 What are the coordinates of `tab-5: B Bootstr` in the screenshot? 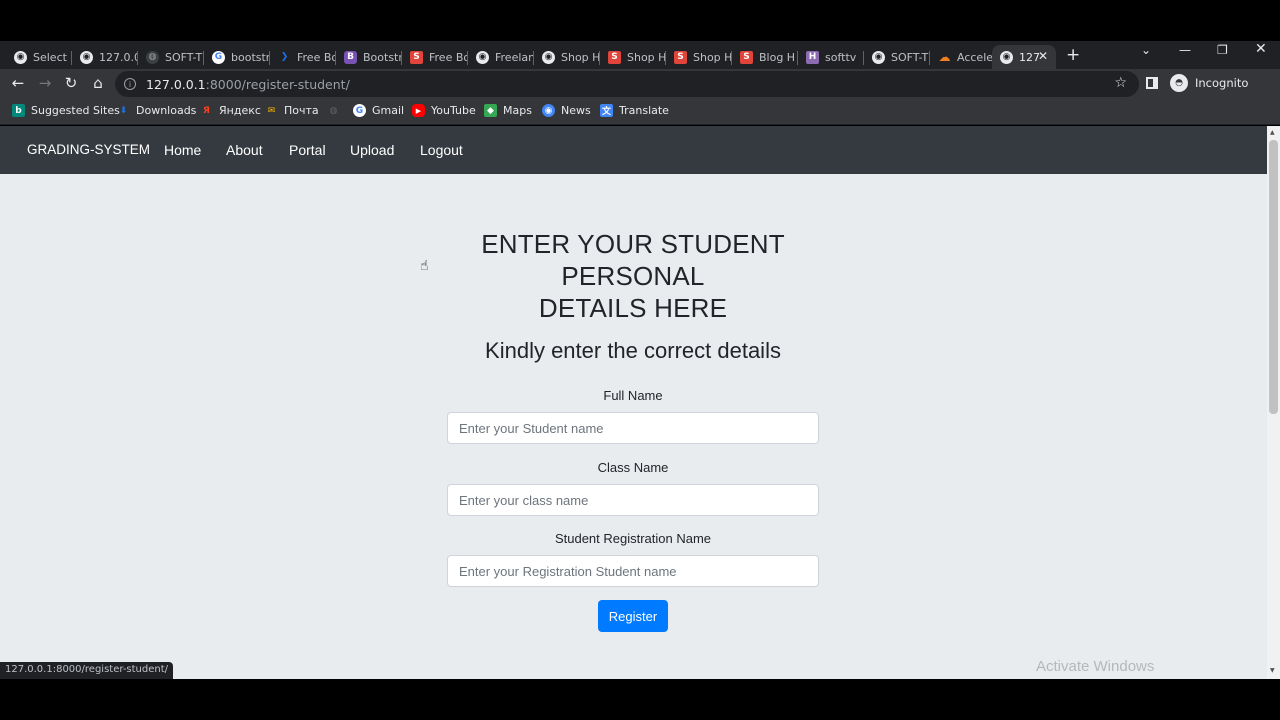 It's located at (369, 57).